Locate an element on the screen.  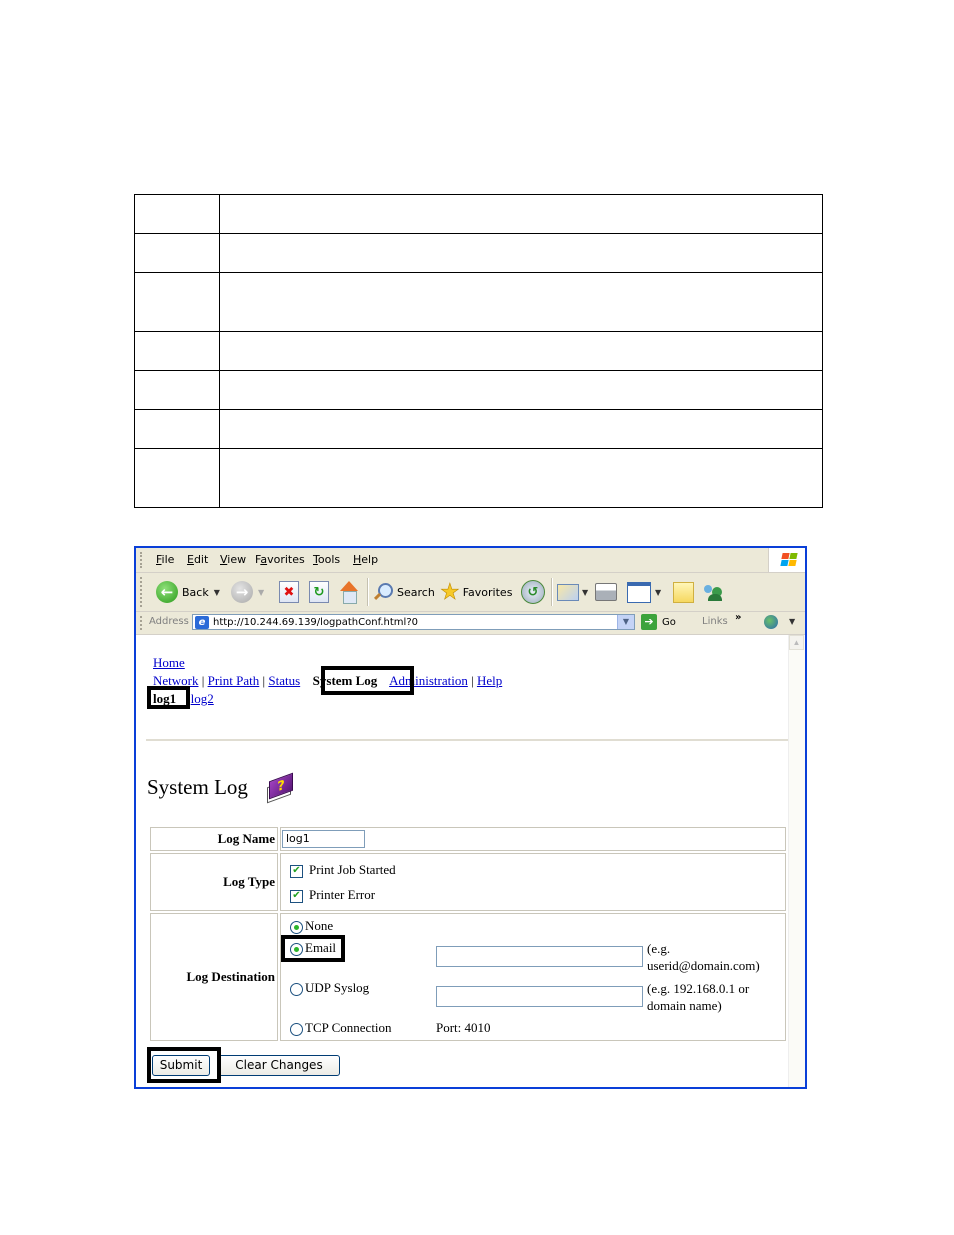
menu-favorites: Favorites is located at coordinates (280, 559).